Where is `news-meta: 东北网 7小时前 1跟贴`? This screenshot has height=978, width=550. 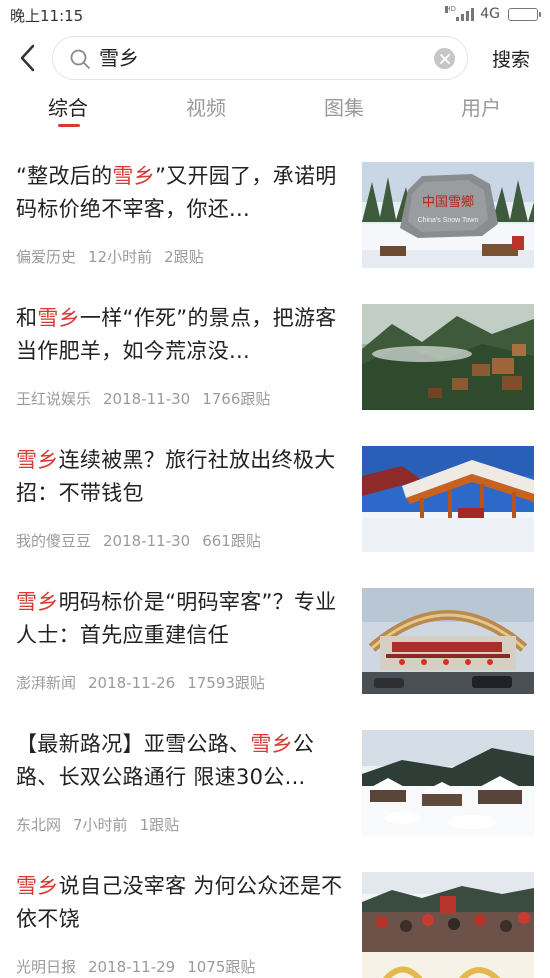
news-meta: 东北网 7小时前 1跟贴 is located at coordinates (103, 824).